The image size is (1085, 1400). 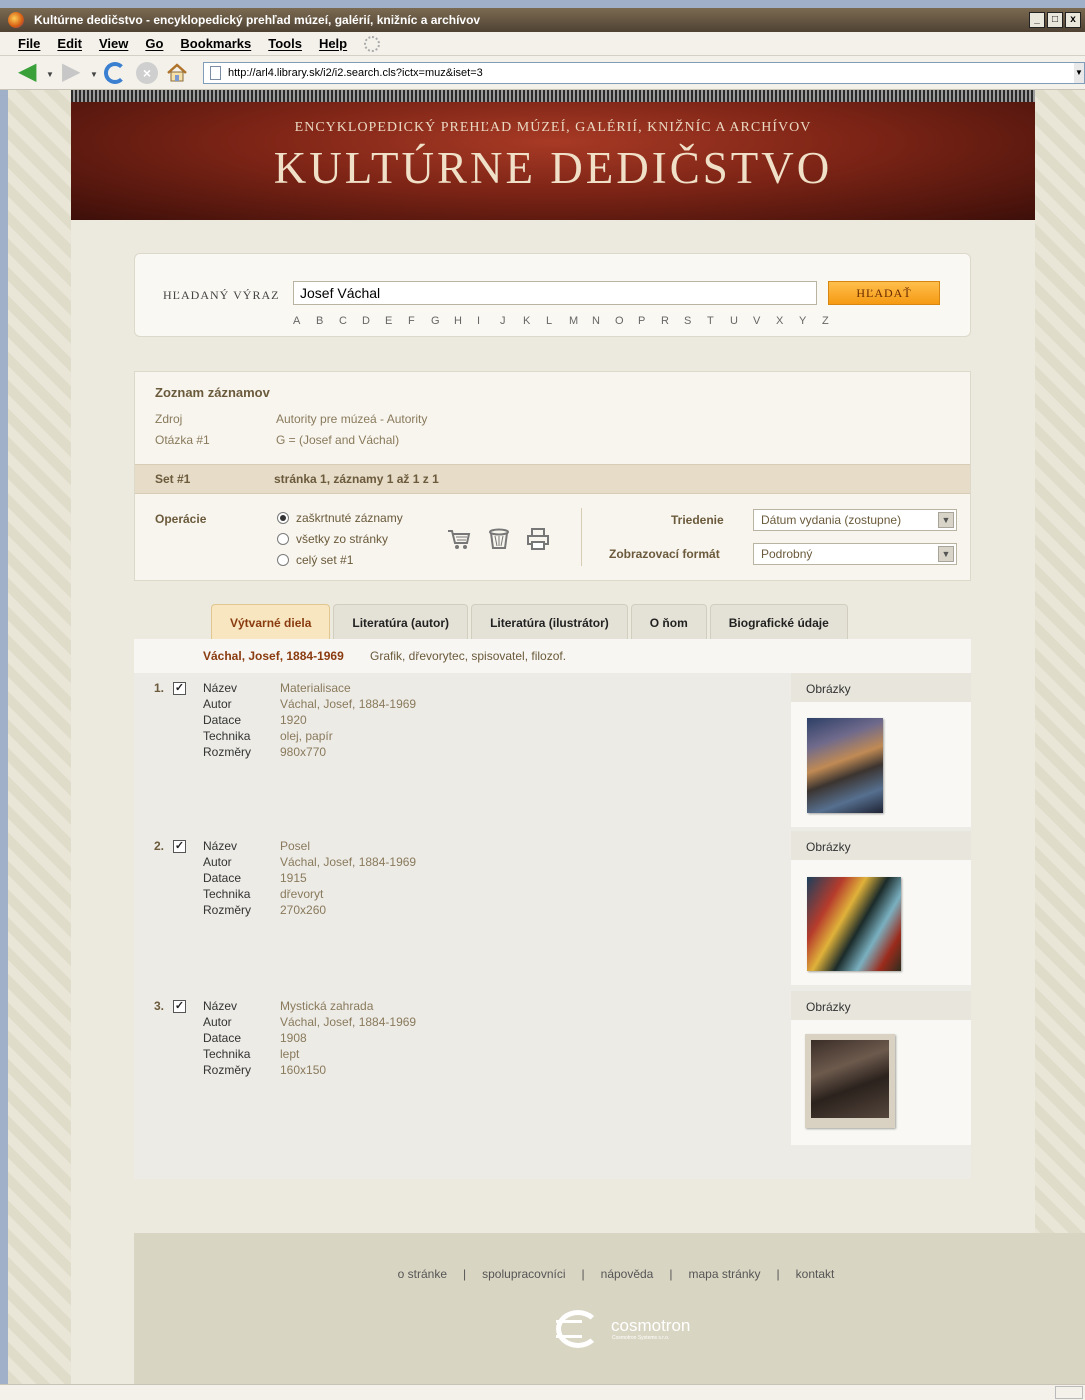 I want to click on trash-bin-icon, so click(x=499, y=539).